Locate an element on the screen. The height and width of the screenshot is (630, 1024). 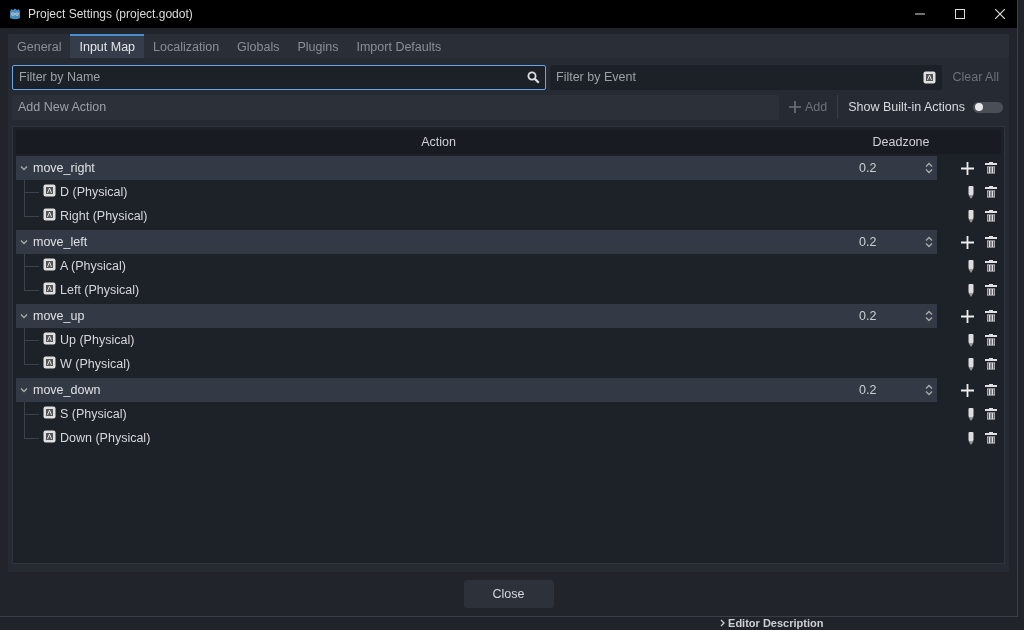
event-label: Right (Physical) is located at coordinates (104, 216).